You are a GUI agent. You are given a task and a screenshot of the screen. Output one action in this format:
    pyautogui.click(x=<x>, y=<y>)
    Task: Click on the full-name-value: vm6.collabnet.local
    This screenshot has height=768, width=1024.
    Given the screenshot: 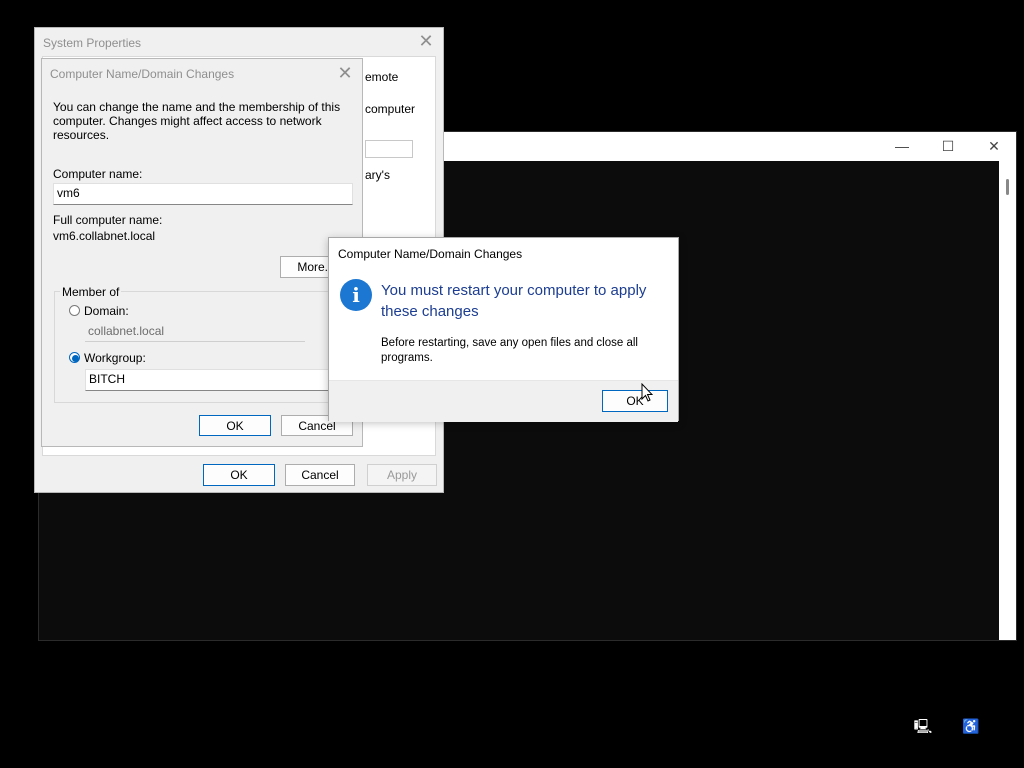 What is the action you would take?
    pyautogui.click(x=104, y=236)
    